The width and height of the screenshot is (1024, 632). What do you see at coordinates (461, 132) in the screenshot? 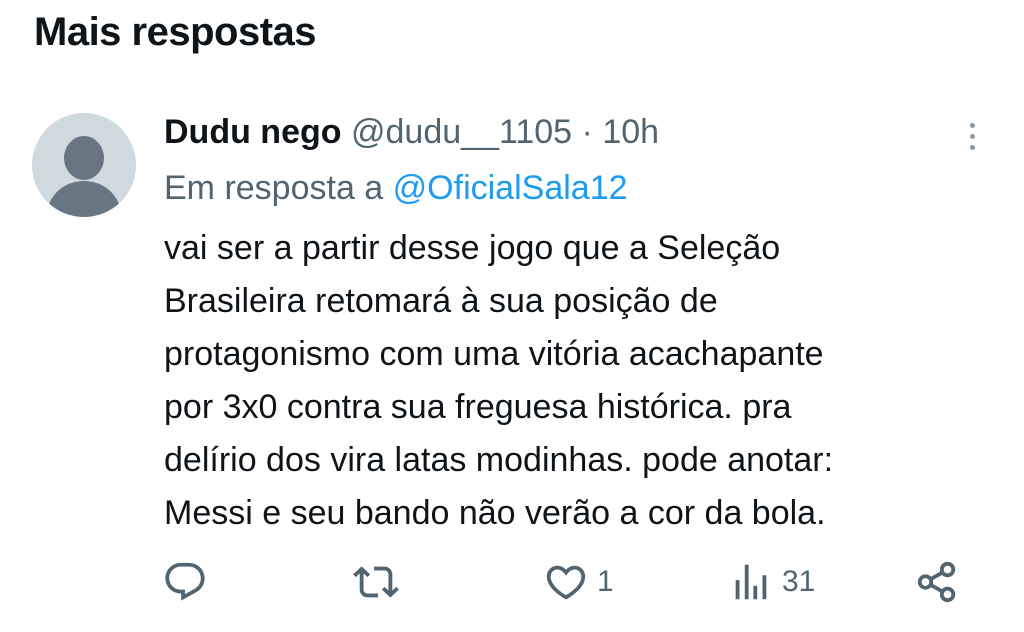
I see `user-handle: @dudu__1105` at bounding box center [461, 132].